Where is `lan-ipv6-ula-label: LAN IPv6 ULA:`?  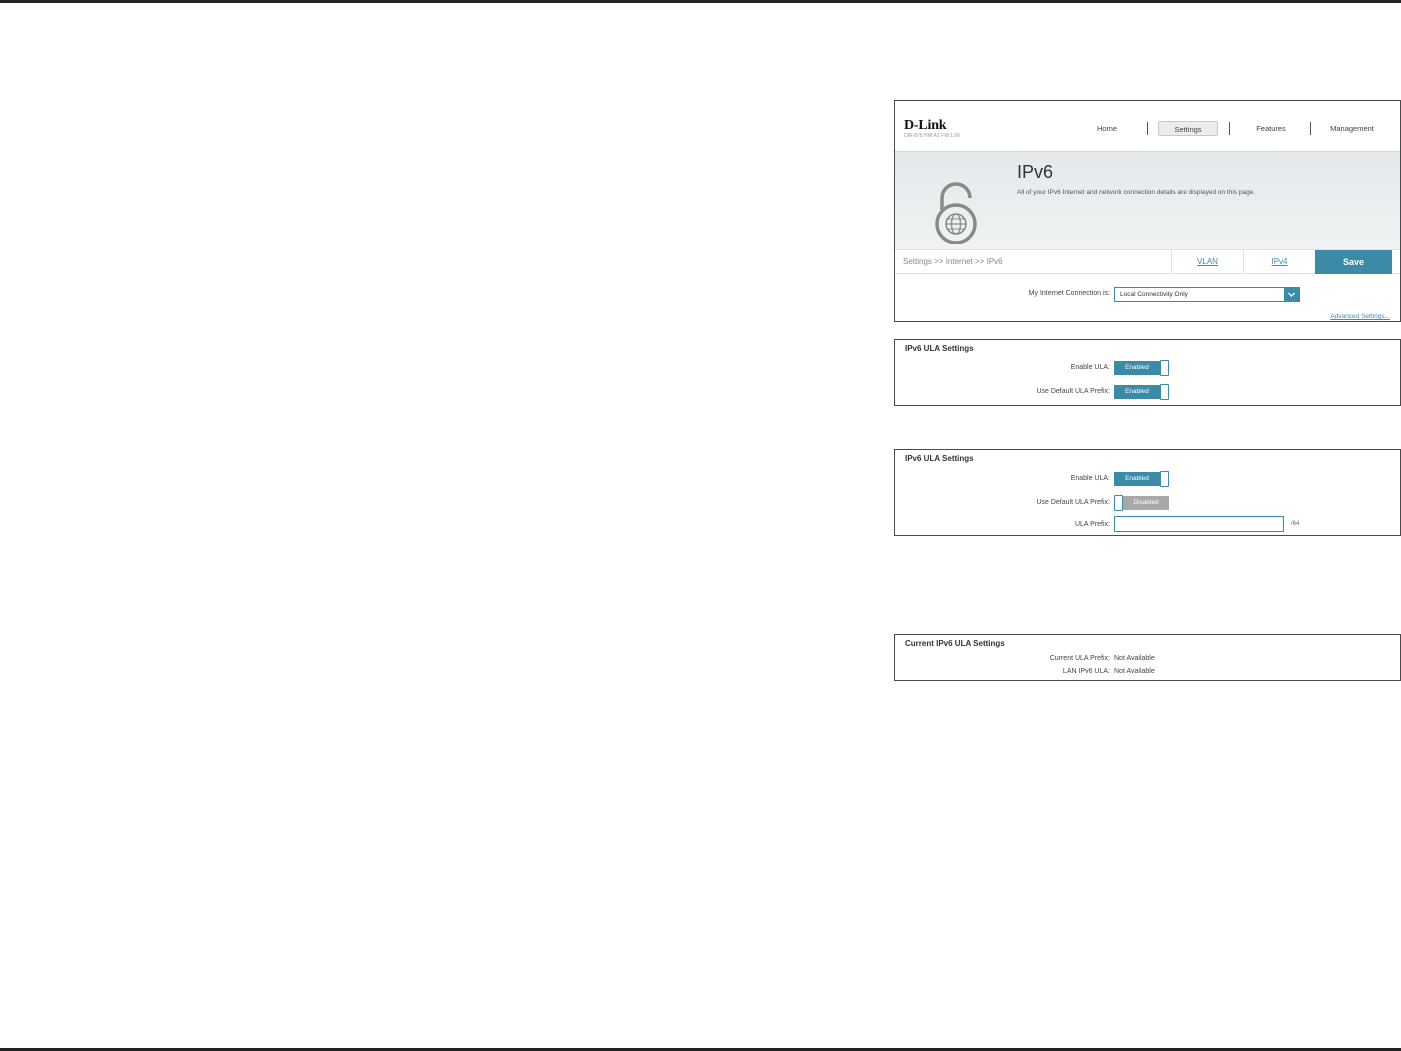
lan-ipv6-ula-label: LAN IPv6 ULA: is located at coordinates (1086, 671).